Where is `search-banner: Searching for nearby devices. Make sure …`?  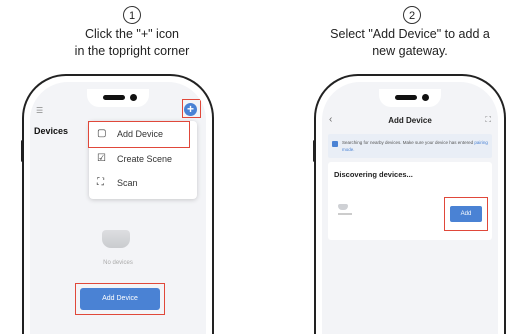 search-banner: Searching for nearby devices. Make sure … is located at coordinates (410, 146).